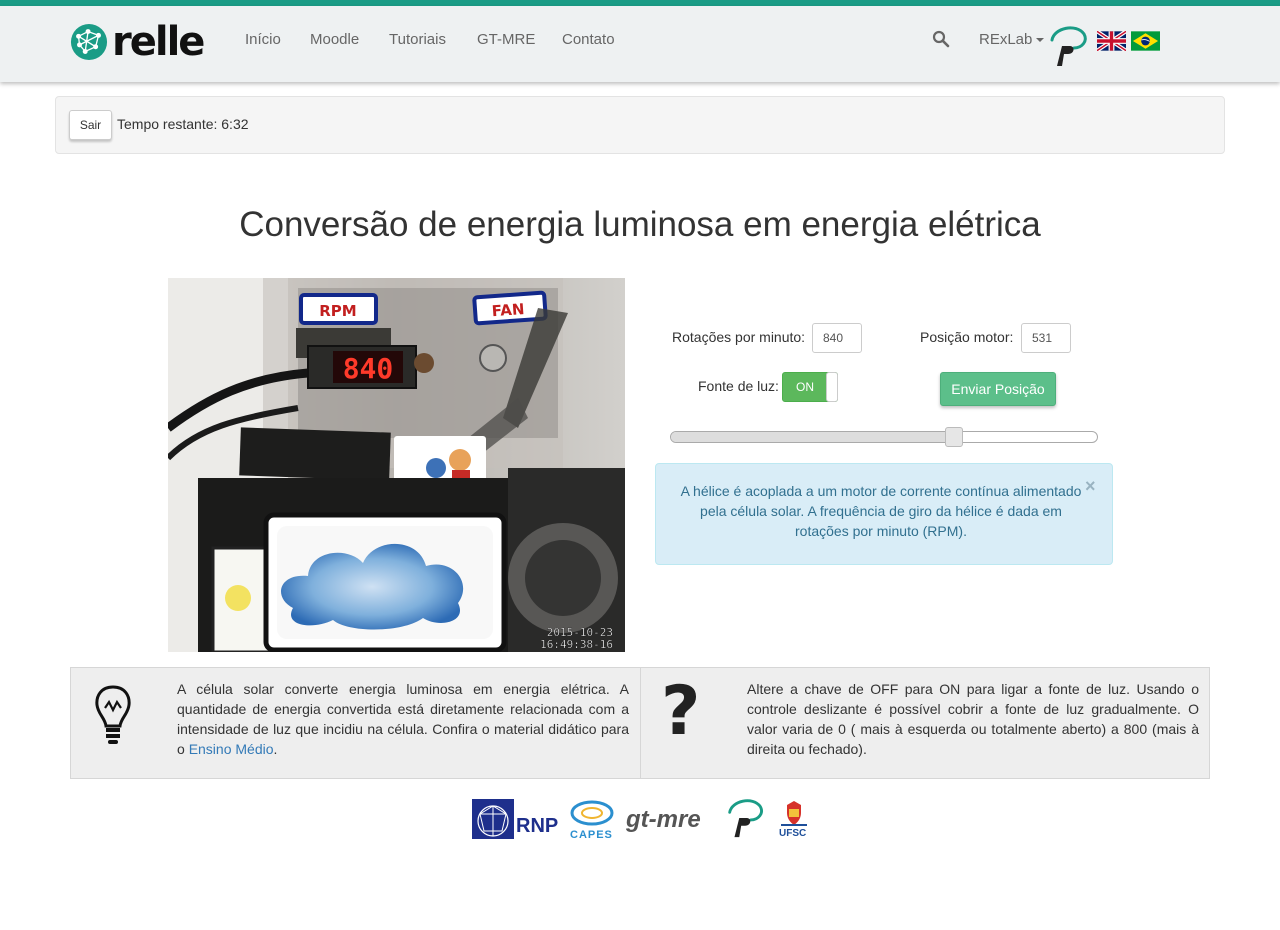 This screenshot has width=1280, height=930. I want to click on rpm-label: Rotações por minuto:, so click(739, 337).